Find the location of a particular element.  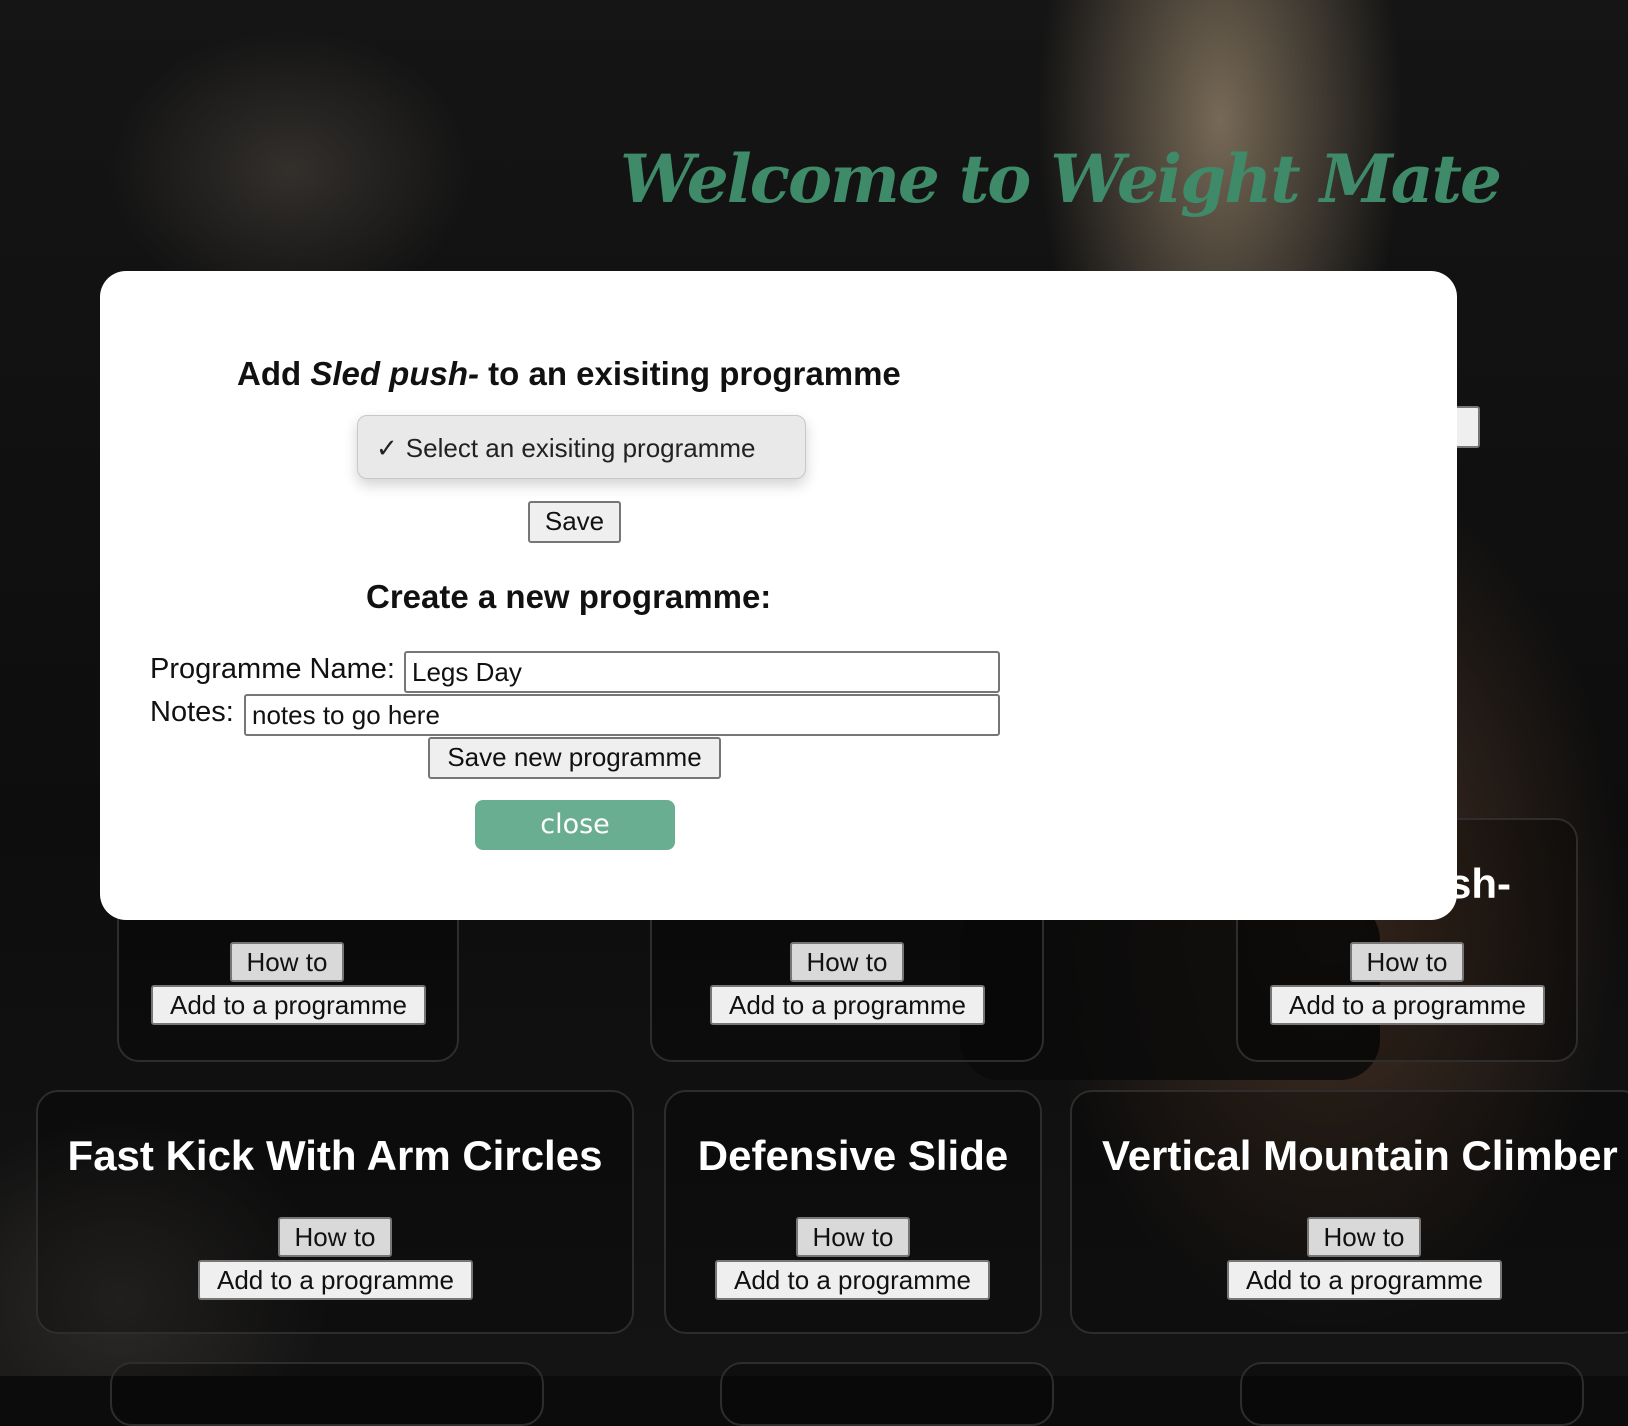

card-title: Vertical Mountain Climber is located at coordinates (1360, 1155).